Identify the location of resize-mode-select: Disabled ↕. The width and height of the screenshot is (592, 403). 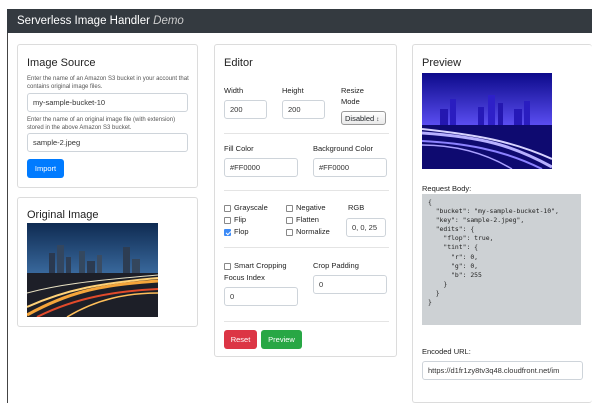
(363, 118).